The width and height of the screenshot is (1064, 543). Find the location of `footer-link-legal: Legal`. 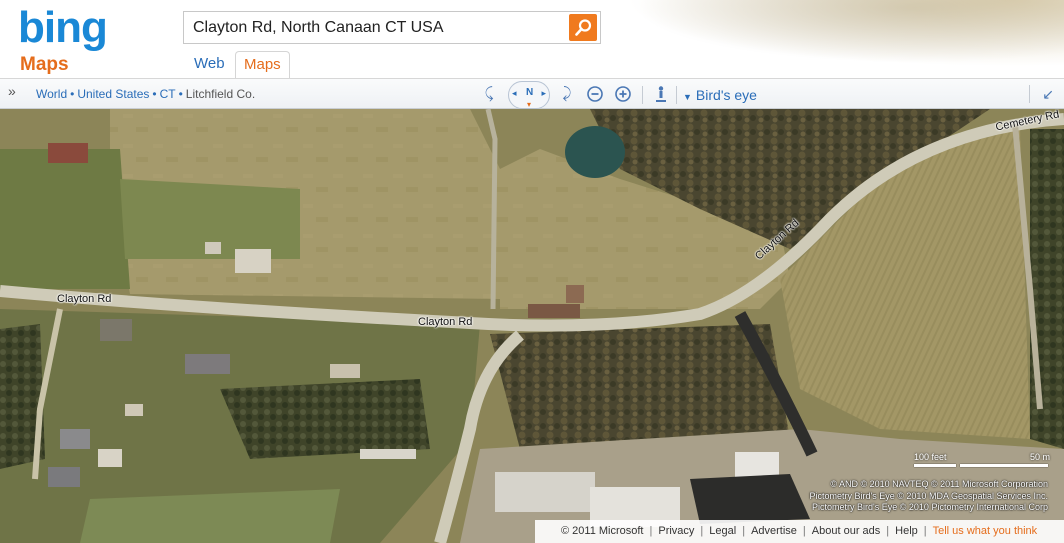

footer-link-legal: Legal is located at coordinates (722, 531).